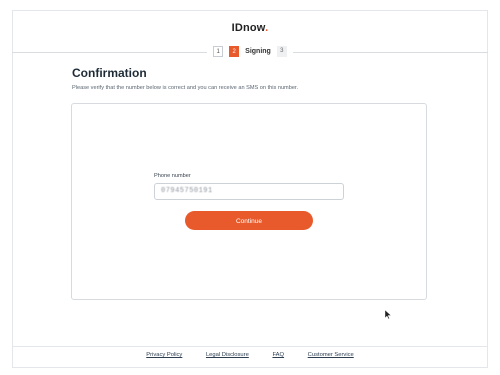  Describe the element at coordinates (250, 346) in the screenshot. I see `footer-divider` at that location.